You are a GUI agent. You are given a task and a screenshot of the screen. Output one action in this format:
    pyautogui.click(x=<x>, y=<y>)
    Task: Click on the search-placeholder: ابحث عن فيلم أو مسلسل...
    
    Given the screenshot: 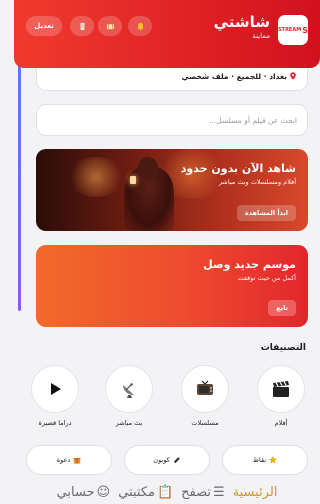 What is the action you would take?
    pyautogui.click(x=253, y=120)
    